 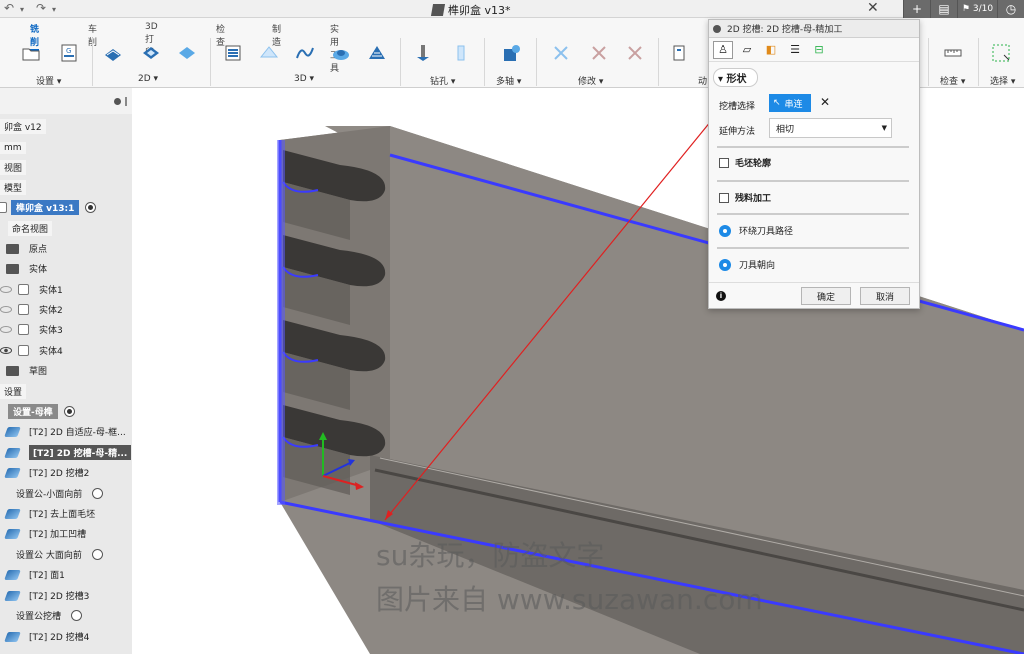 What do you see at coordinates (31, 329) in the screenshot?
I see `tree-node-body3: 实体3` at bounding box center [31, 329].